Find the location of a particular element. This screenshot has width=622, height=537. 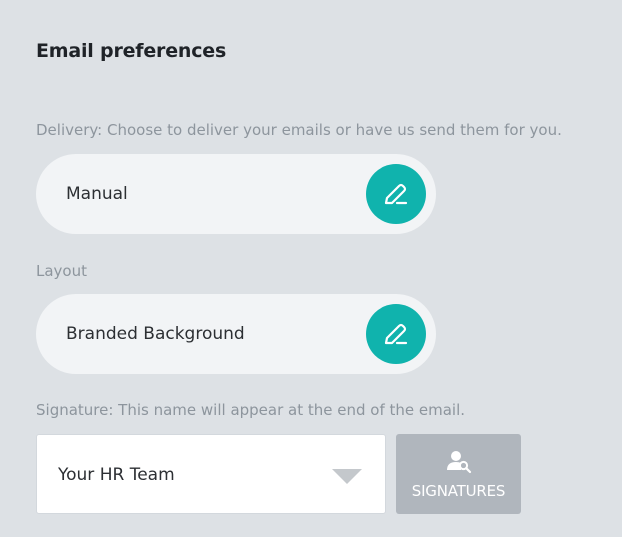

signatures-button: SIGNATURES is located at coordinates (458, 474).